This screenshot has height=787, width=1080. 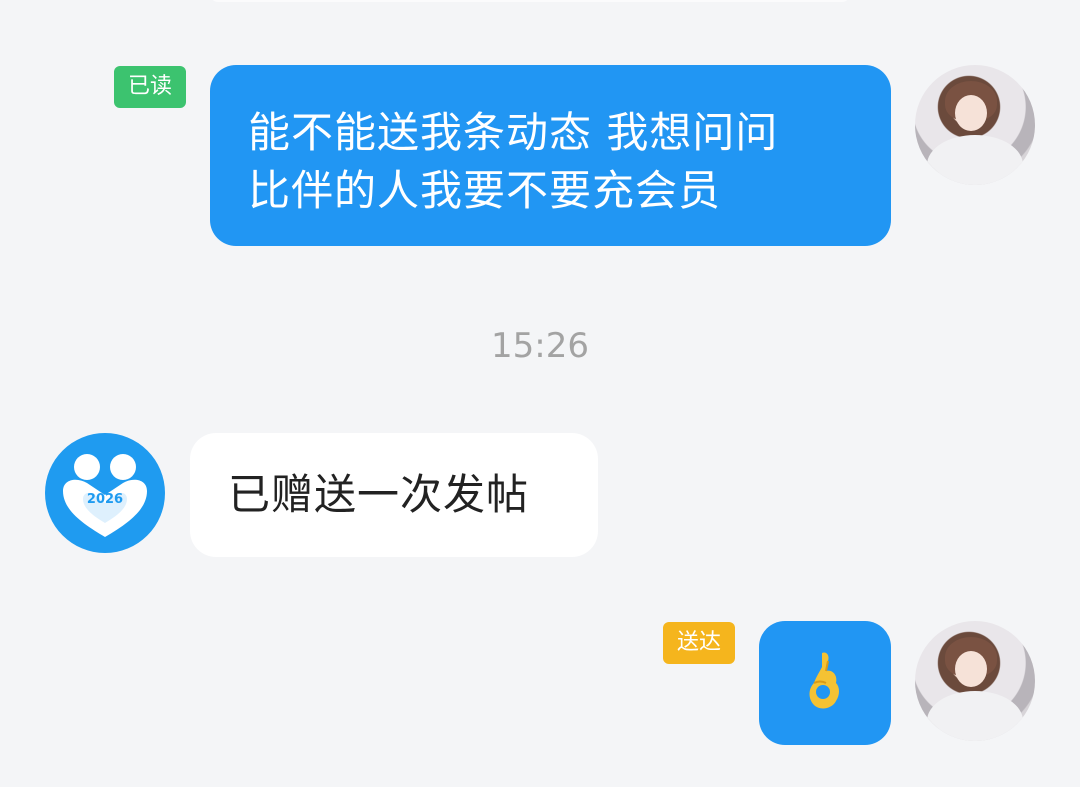 I want to click on outgoing-message-bubble: 能不能送我条动态 我想问问 比伴的人我要不要充会员, so click(x=550, y=155).